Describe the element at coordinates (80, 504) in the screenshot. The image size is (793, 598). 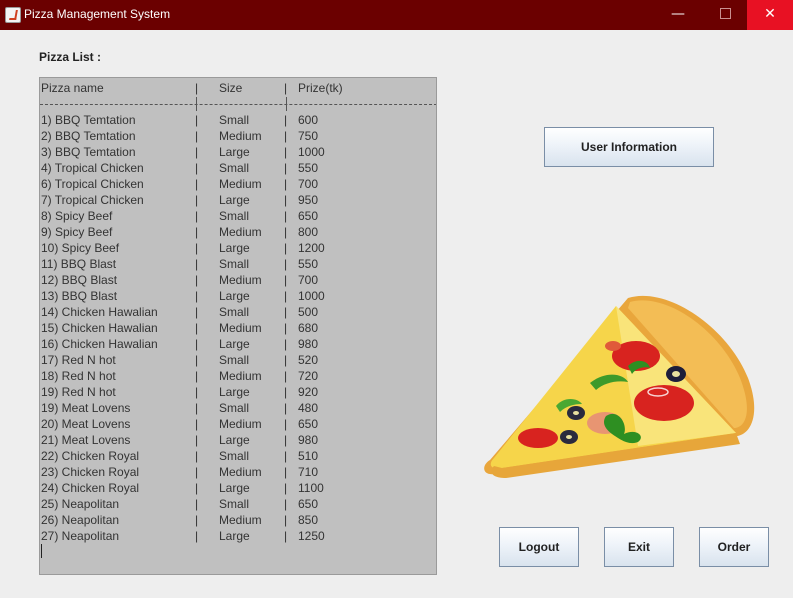
I see `pizza-name: 25) Neapolitan` at that location.